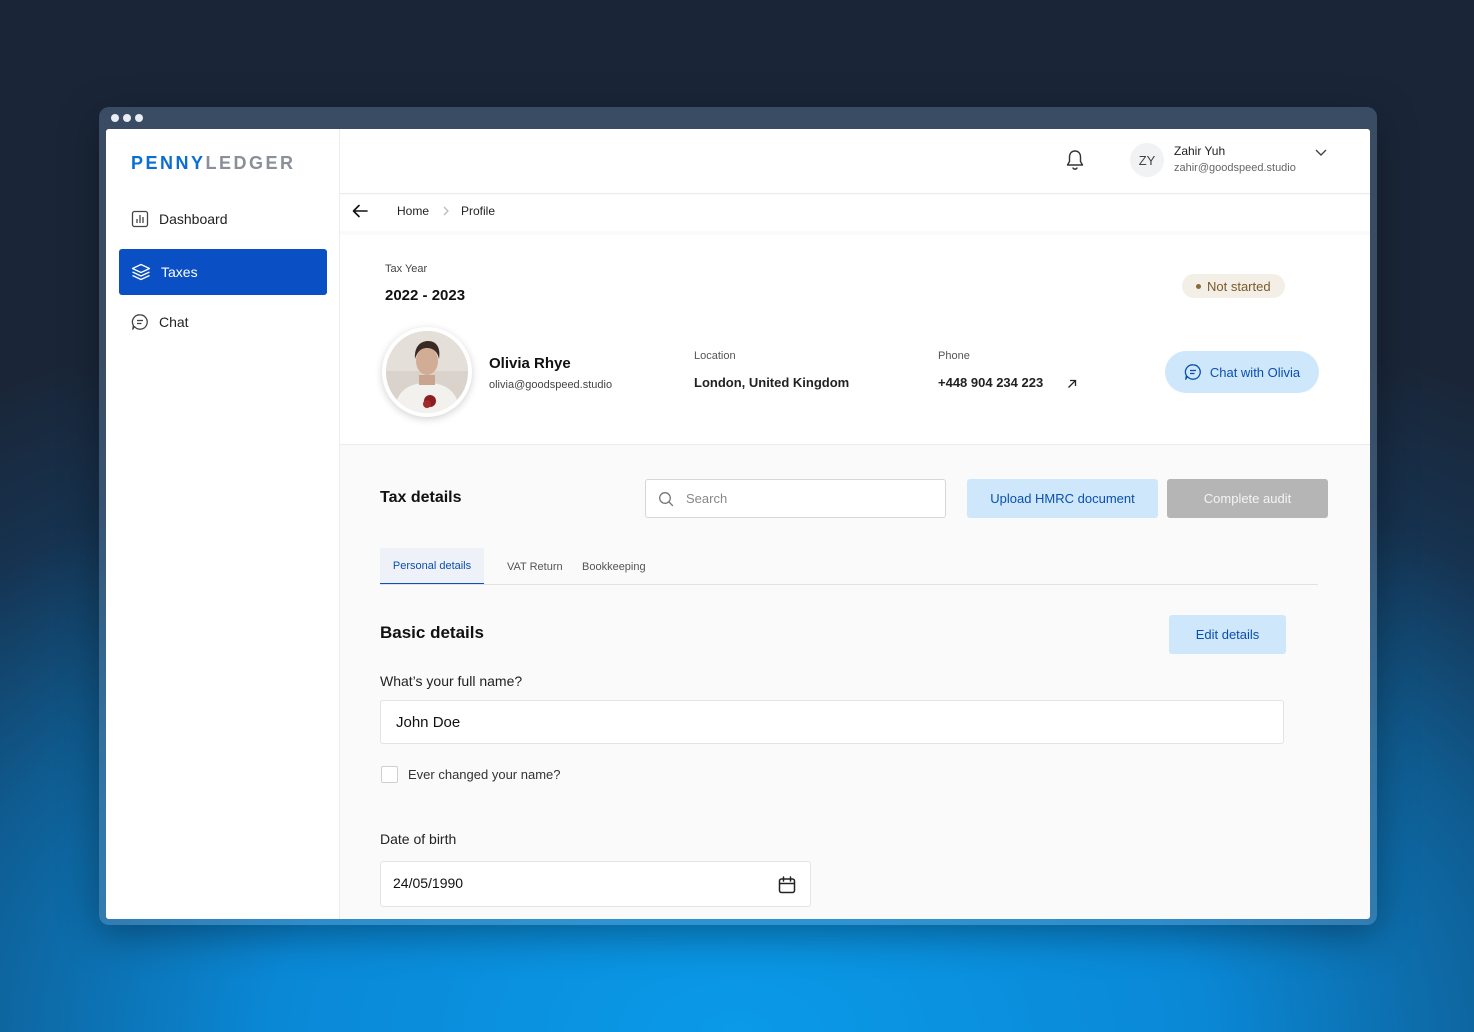 The image size is (1474, 1032). What do you see at coordinates (1235, 168) in the screenshot?
I see `user-email: zahir@goodspeed.studio` at bounding box center [1235, 168].